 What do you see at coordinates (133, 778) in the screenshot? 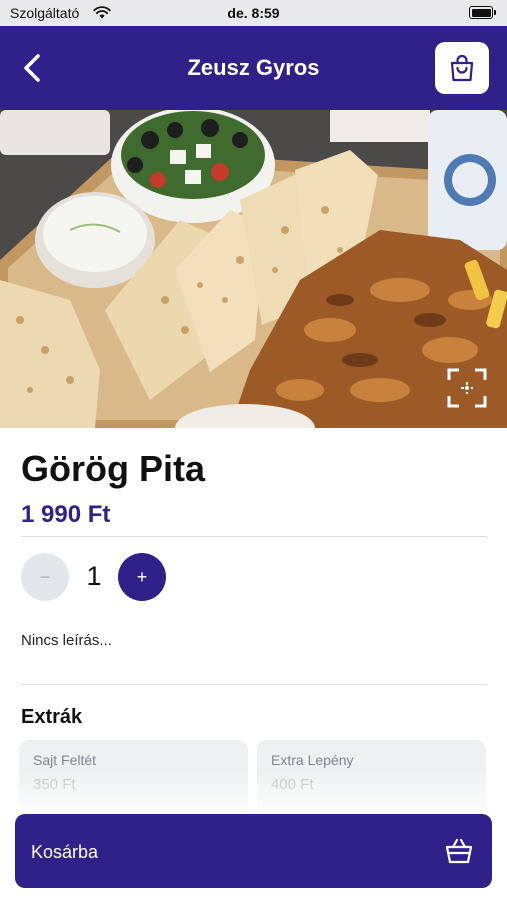
I see `extra-option-card: Sajt Feltét 350 Ft` at bounding box center [133, 778].